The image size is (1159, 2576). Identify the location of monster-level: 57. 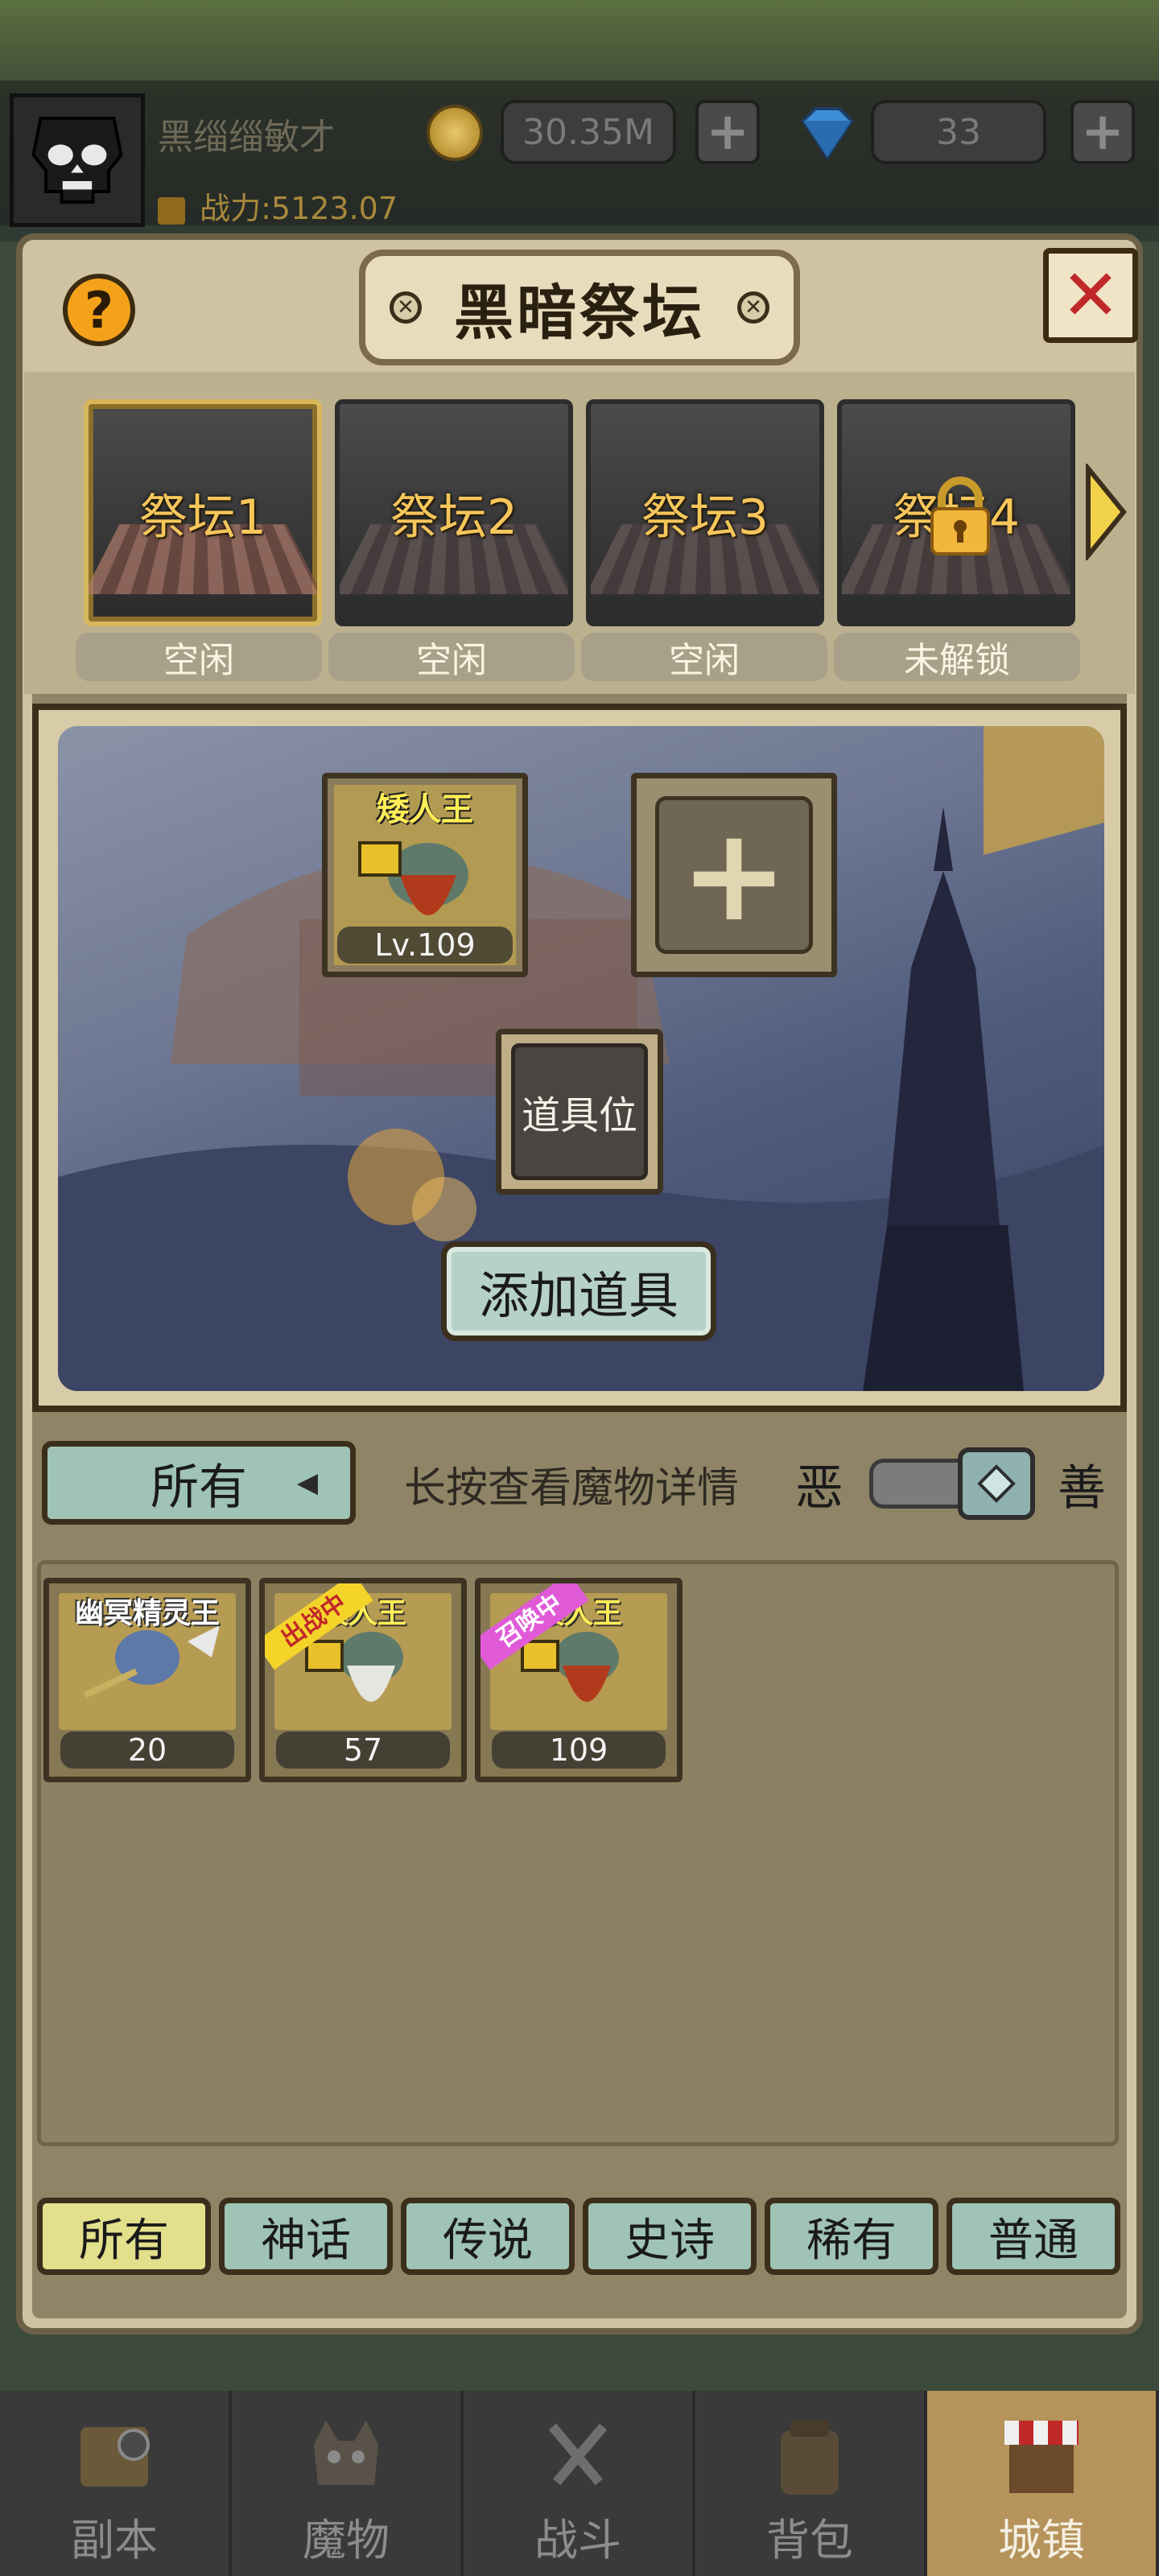
(363, 1750).